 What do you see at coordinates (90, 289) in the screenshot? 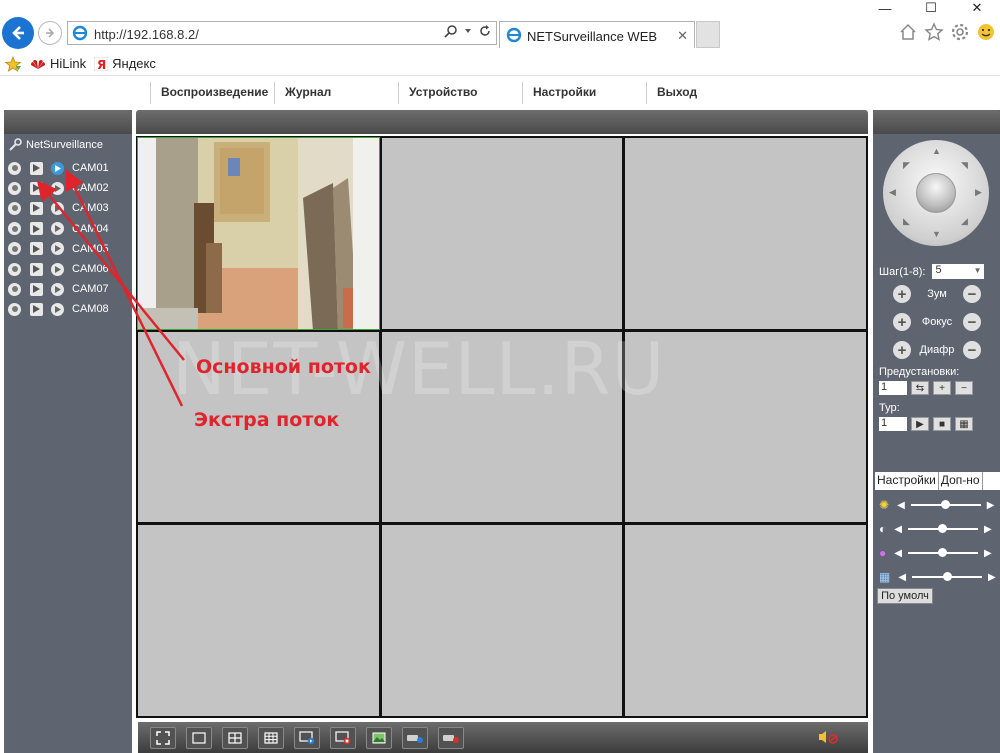
I see `camera-name: CAM07` at bounding box center [90, 289].